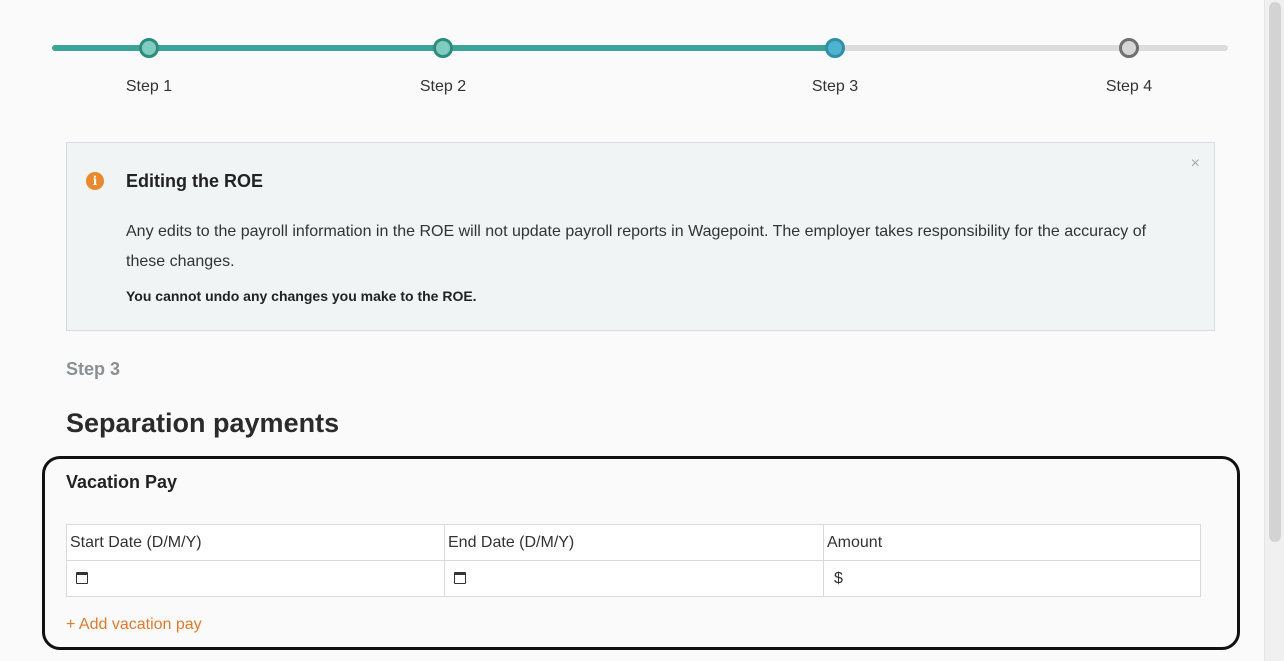  What do you see at coordinates (640, 70) in the screenshot?
I see `progress-stepper: Step 1 Step 2 Step 3 Step 4` at bounding box center [640, 70].